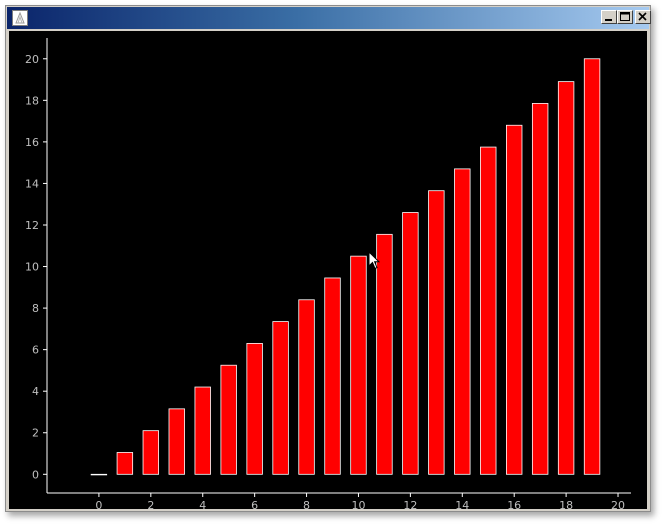 The width and height of the screenshot is (662, 524). Describe the element at coordinates (35, 350) in the screenshot. I see `y-tick-label-6: 6` at that location.